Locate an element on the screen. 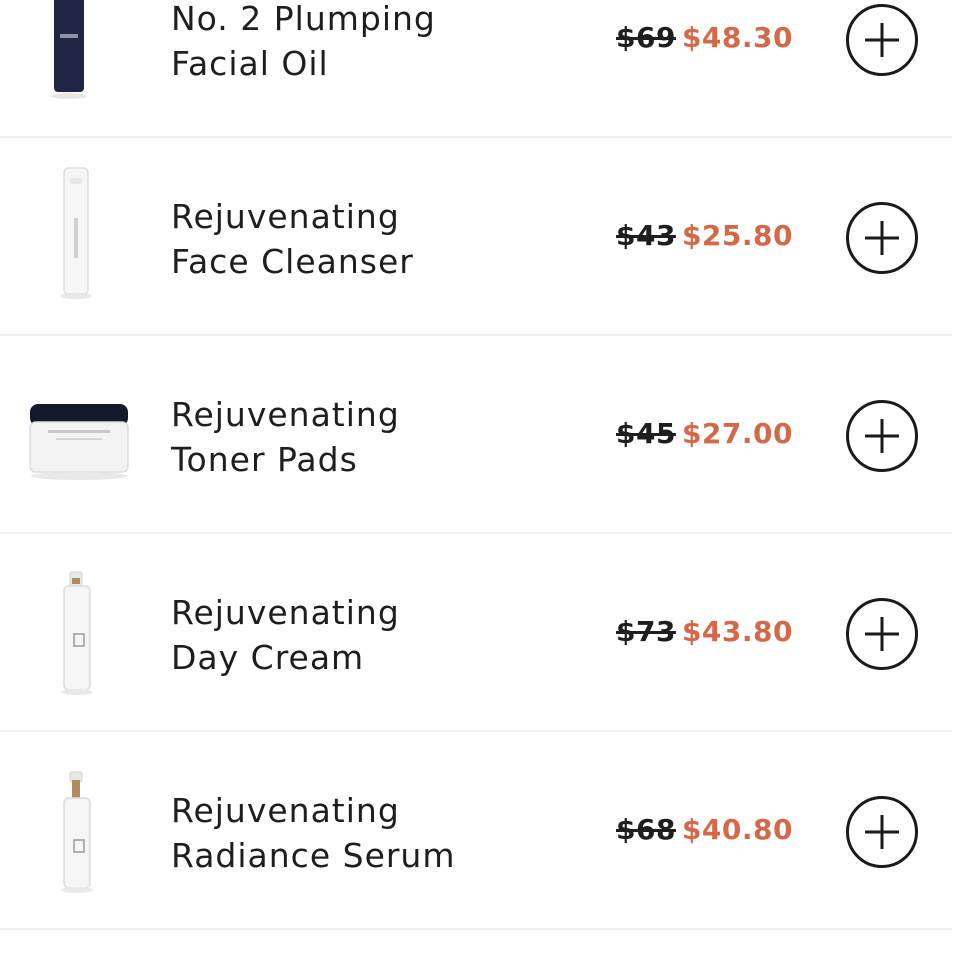 The image size is (960, 960). product-price: $43 $25.80 is located at coordinates (704, 236).